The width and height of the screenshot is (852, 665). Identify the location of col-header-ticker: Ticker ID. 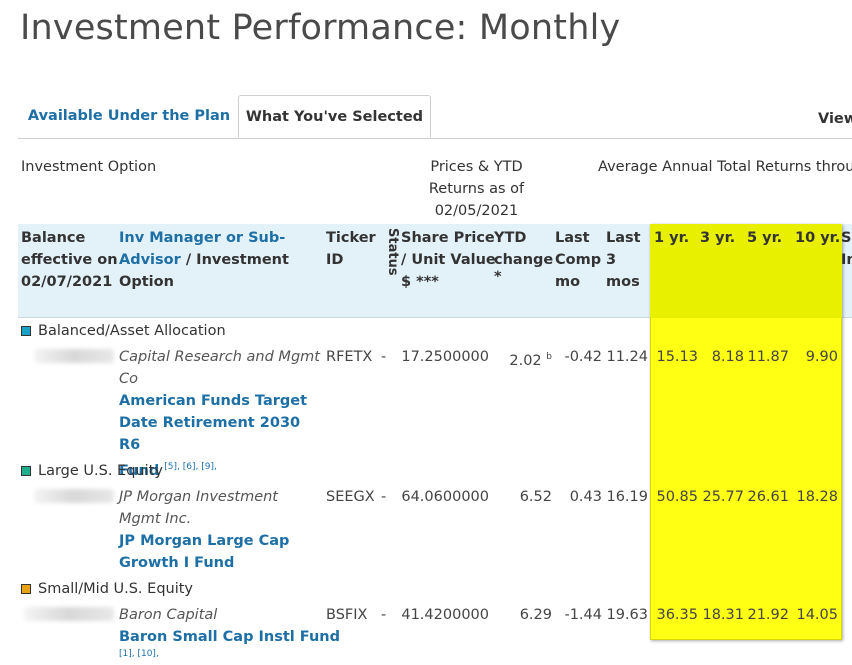
(351, 249).